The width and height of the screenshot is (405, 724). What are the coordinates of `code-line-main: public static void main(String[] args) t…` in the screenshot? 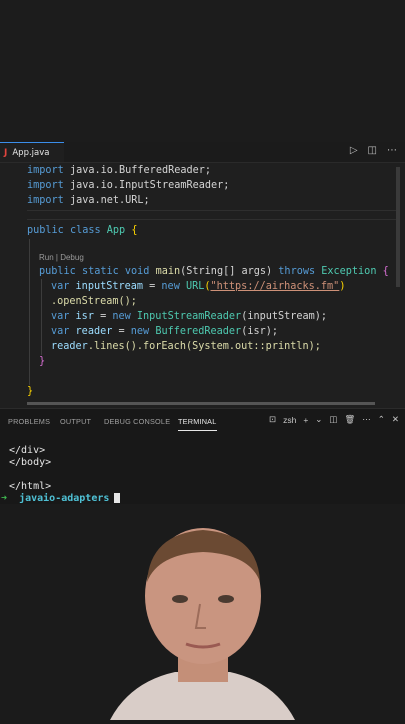 It's located at (214, 271).